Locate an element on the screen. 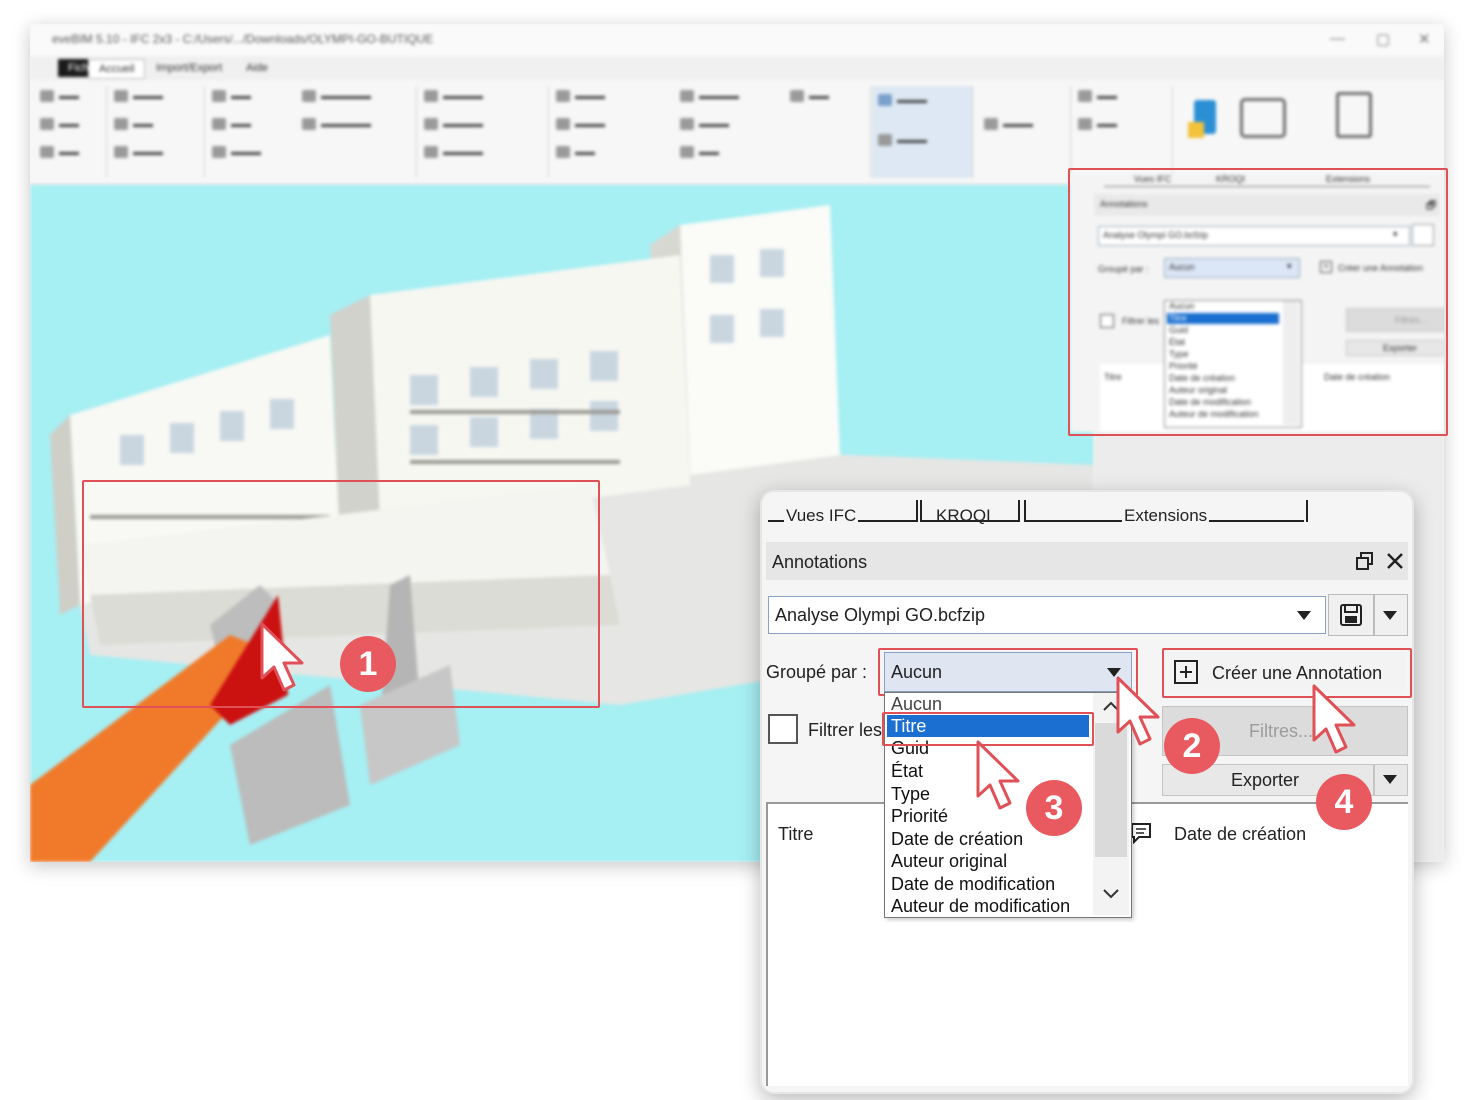 The width and height of the screenshot is (1472, 1100). option-date-creation: Date de création is located at coordinates (957, 839).